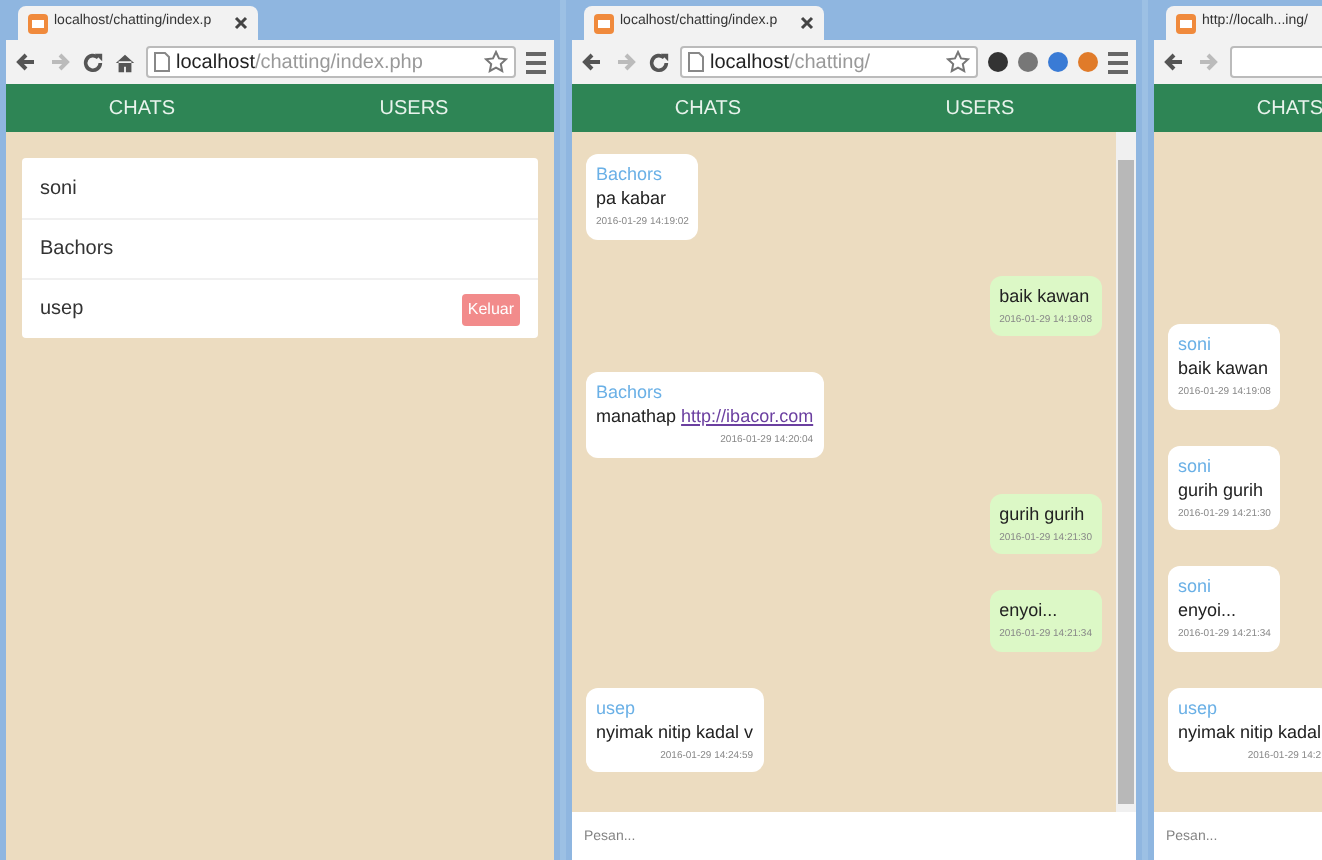 This screenshot has width=1322, height=860. What do you see at coordinates (632, 198) in the screenshot?
I see `message-text: pa kabar` at bounding box center [632, 198].